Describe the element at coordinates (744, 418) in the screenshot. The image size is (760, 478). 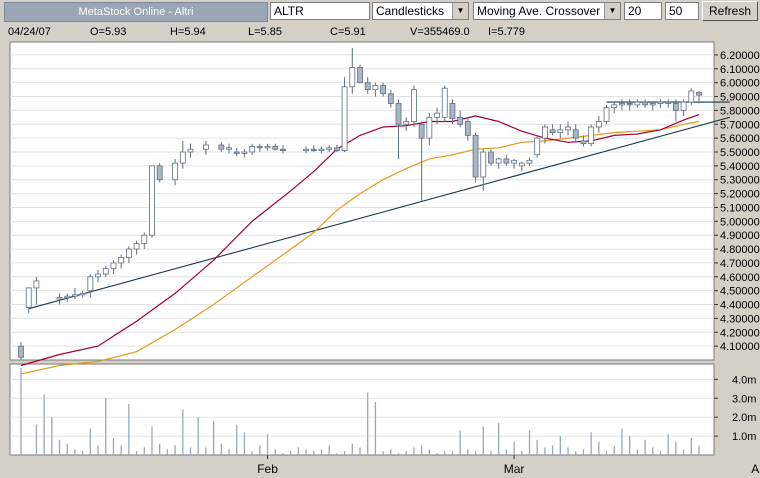
I see `volume-tick-label: 2.0m` at that location.